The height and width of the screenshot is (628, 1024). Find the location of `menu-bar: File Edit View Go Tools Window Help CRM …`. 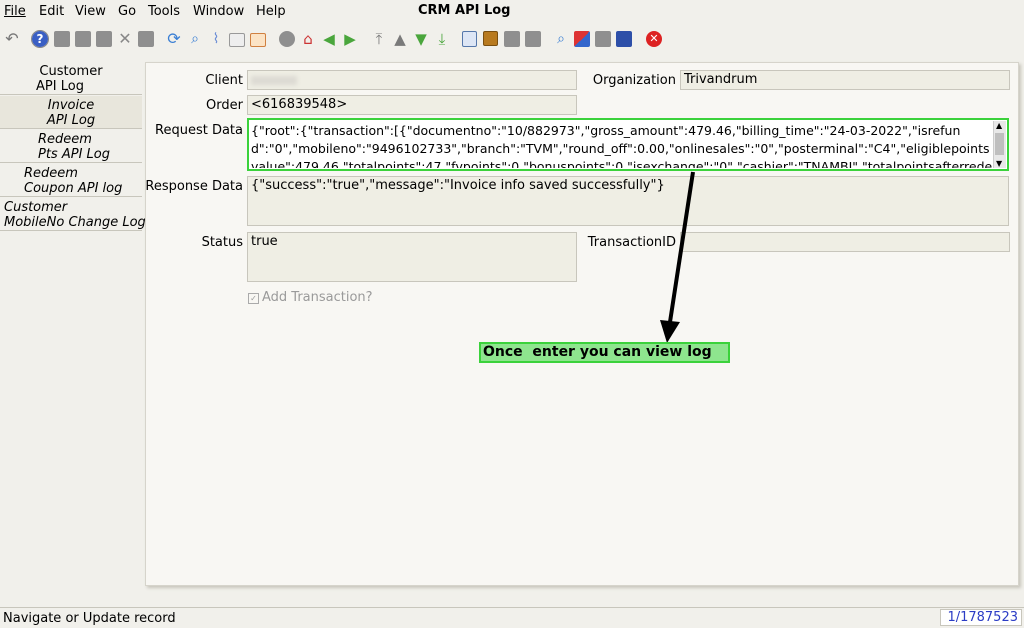

menu-bar: File Edit View Go Tools Window Help CRM … is located at coordinates (512, 12).